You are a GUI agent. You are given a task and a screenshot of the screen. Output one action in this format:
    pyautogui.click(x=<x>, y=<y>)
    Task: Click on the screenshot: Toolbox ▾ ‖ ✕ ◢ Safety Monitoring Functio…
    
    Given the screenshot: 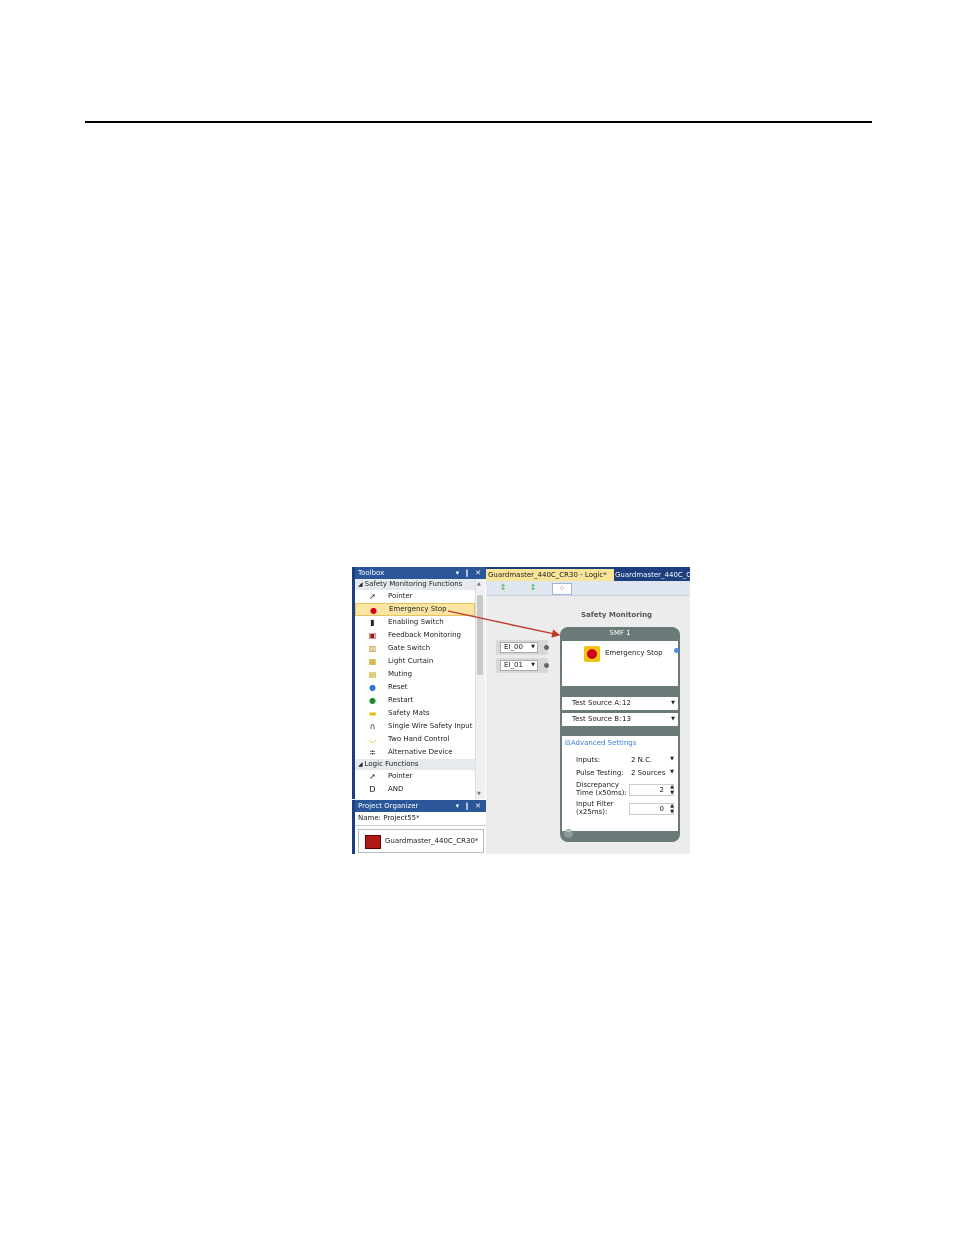 What is the action you would take?
    pyautogui.click(x=521, y=710)
    